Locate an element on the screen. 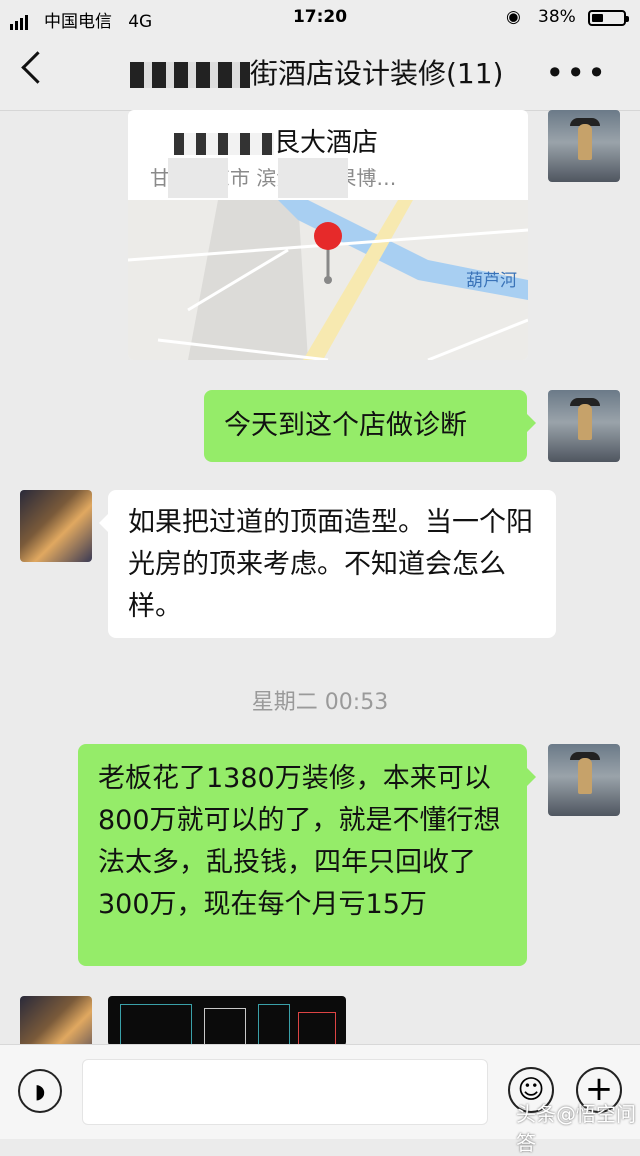 This screenshot has width=640, height=1156. chat-title: 街酒店设计装修(11) is located at coordinates (316, 72).